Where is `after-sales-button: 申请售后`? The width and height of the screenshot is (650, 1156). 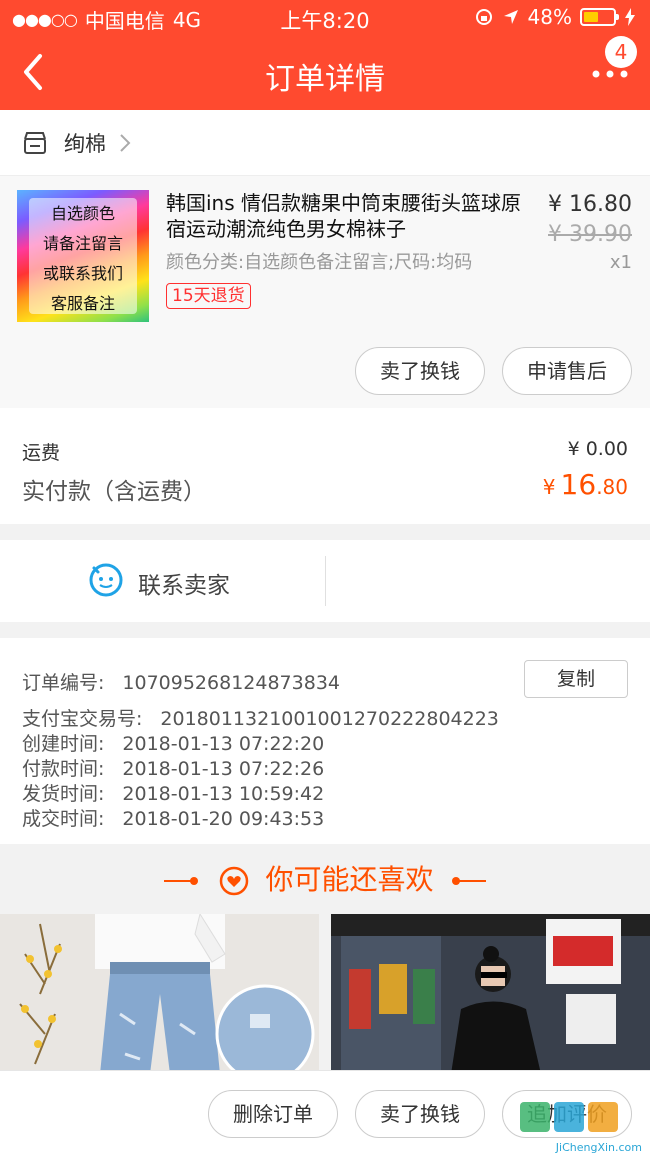 after-sales-button: 申请售后 is located at coordinates (567, 371).